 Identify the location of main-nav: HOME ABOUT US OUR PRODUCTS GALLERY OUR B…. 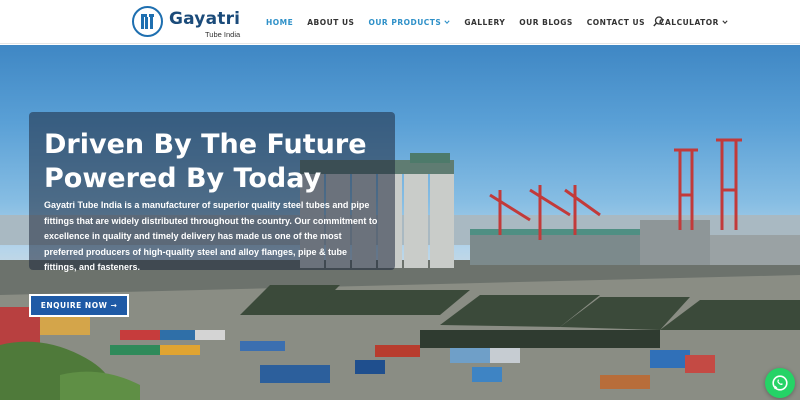
(504, 22).